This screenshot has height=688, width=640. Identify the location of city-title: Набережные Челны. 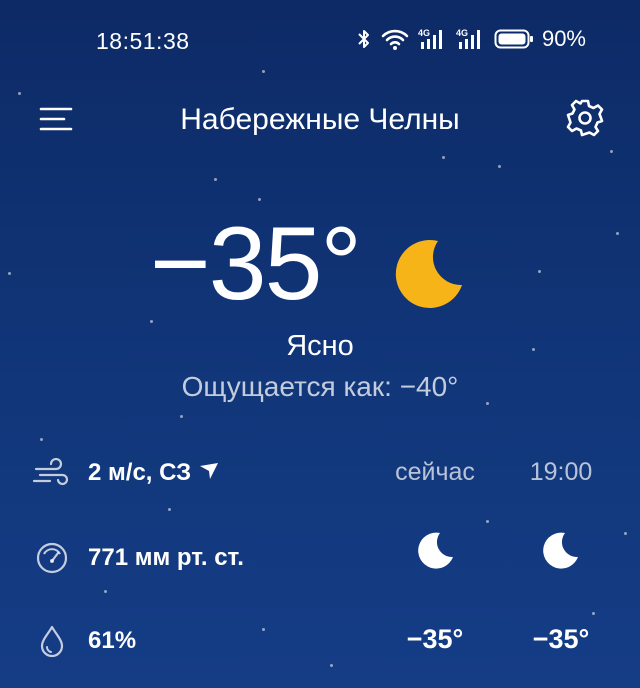
(320, 120).